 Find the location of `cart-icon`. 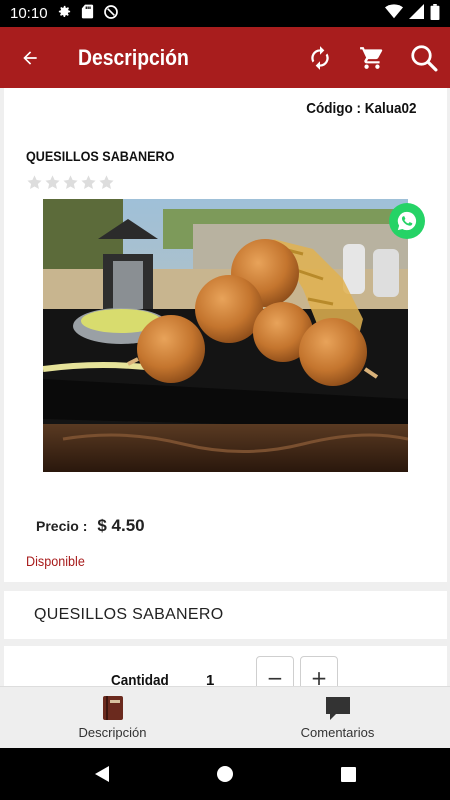

cart-icon is located at coordinates (371, 57).